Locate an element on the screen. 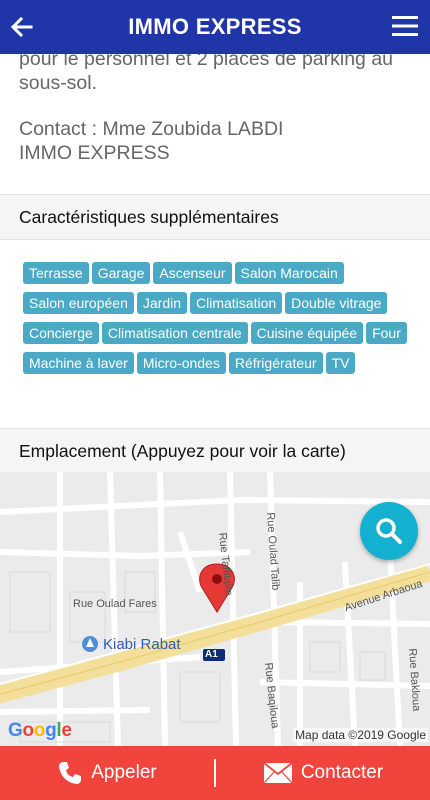 The image size is (430, 800). location-heading: Emplacement (Appuyez pour voir la carte) is located at coordinates (215, 451).